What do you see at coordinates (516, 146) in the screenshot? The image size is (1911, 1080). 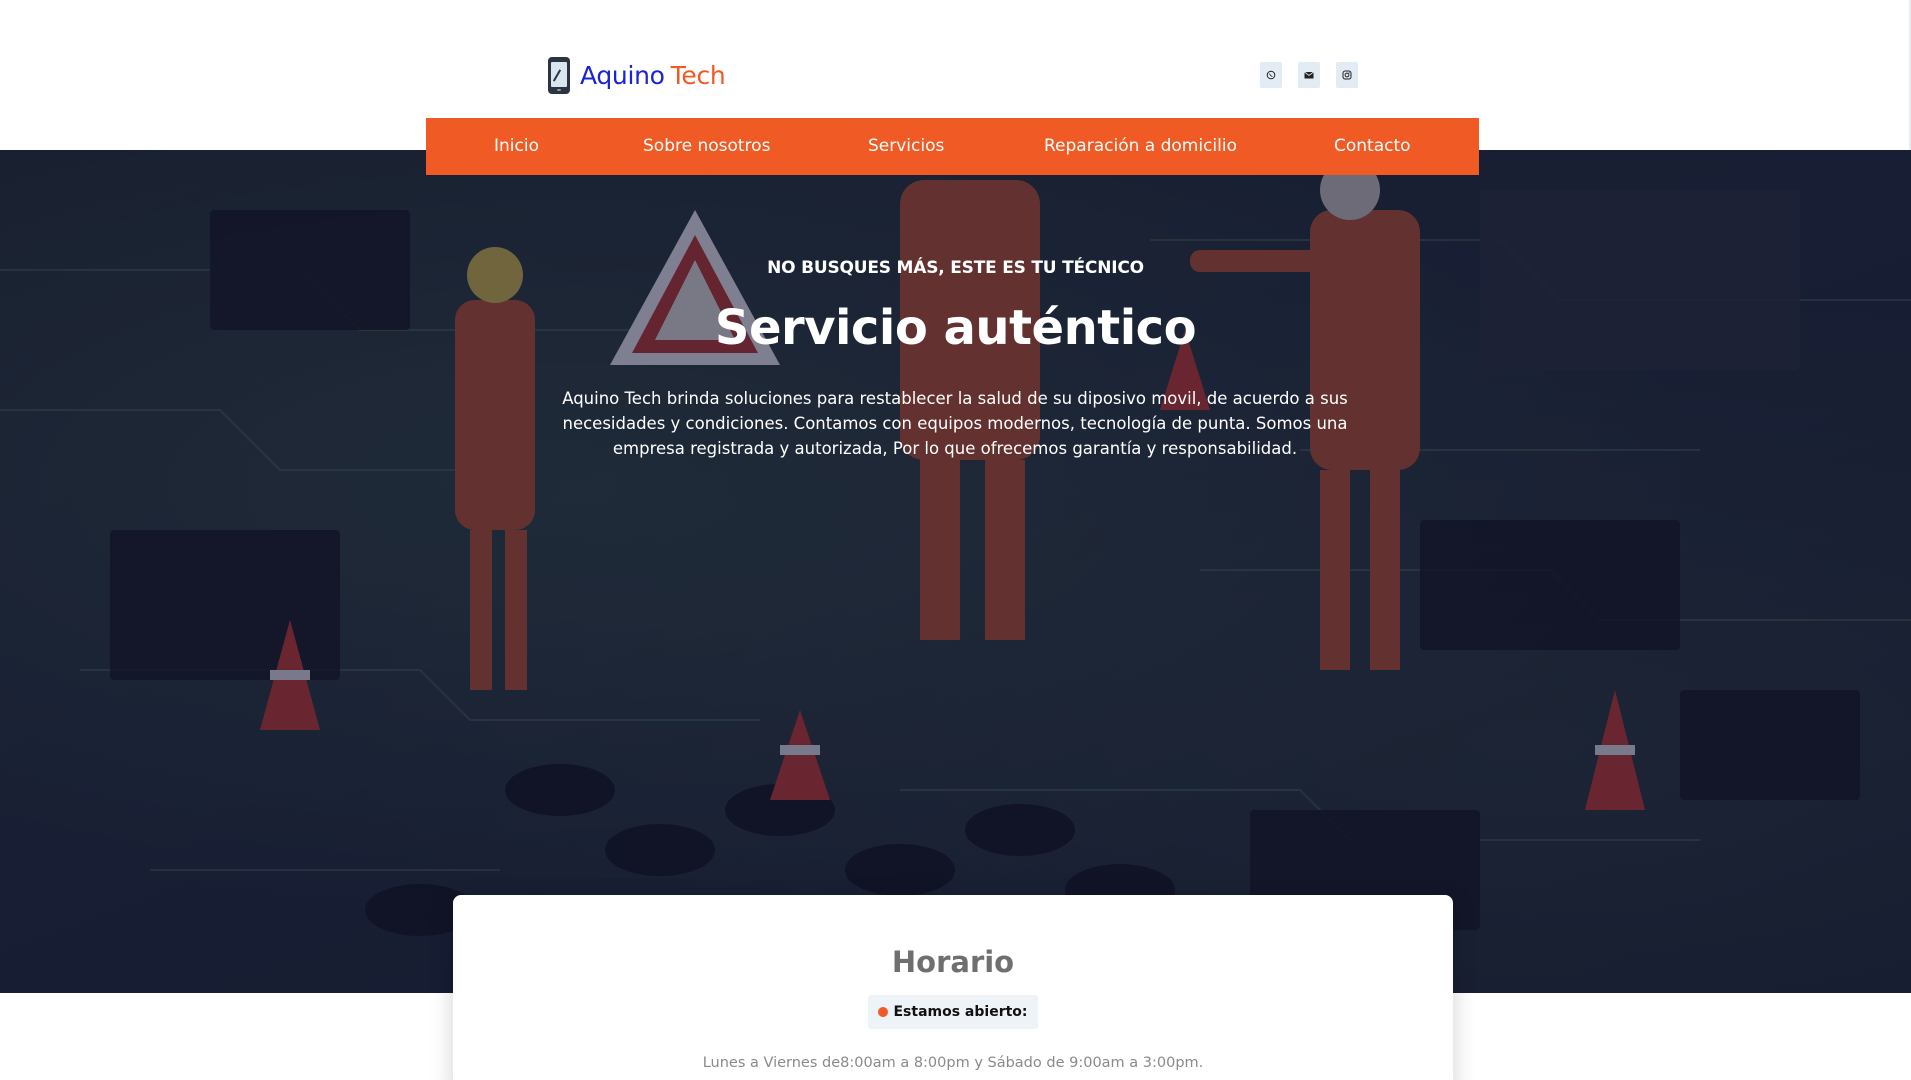 I see `nav-item-inicio: Inicio` at bounding box center [516, 146].